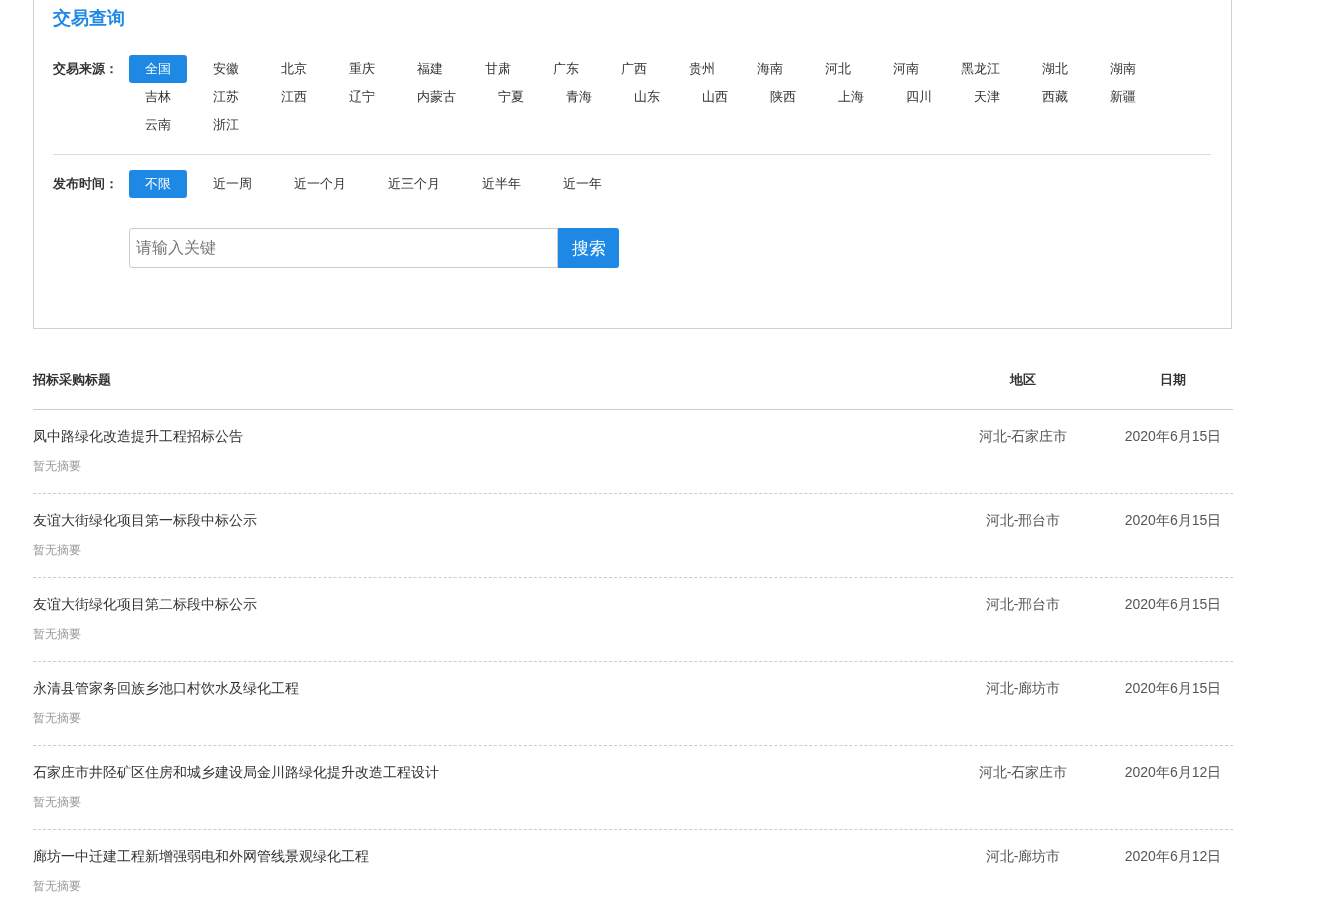 This screenshot has height=904, width=1337. I want to click on region-option: 河北, so click(838, 69).